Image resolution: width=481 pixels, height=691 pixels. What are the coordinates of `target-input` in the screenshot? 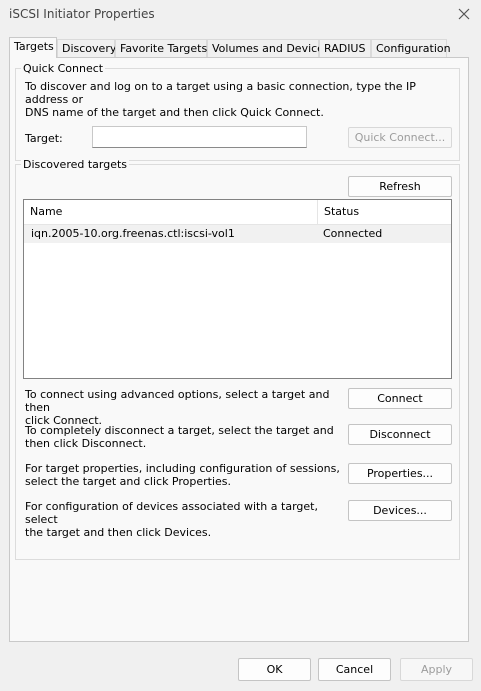 It's located at (199, 137).